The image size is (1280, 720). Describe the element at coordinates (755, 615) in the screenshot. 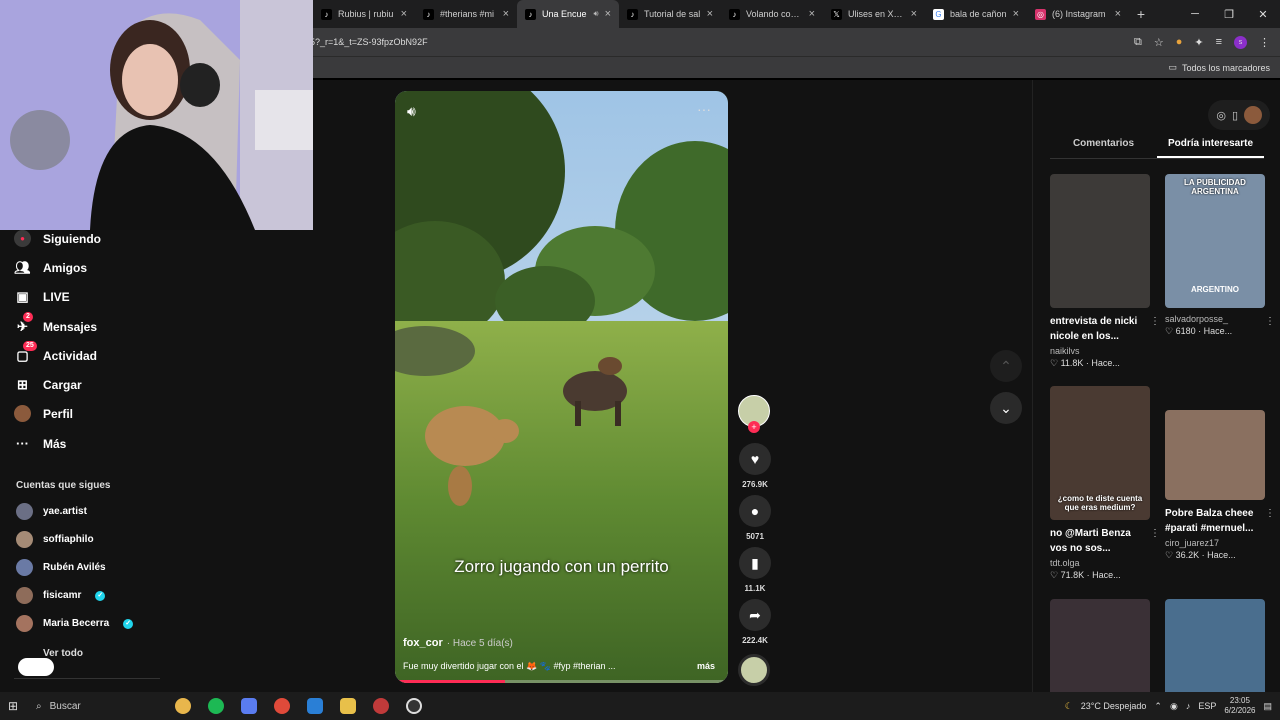

I see `share-button: ➦` at that location.